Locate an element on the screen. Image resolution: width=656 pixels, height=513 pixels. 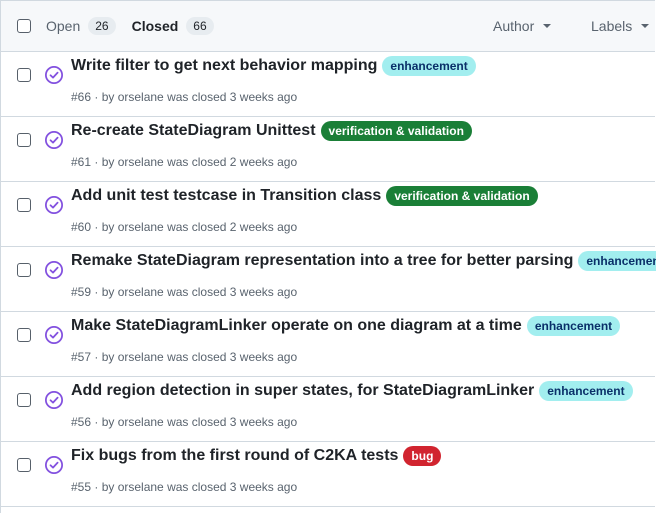
issues-list-header: Open 26 Closed 66 Author Labels is located at coordinates (328, 26).